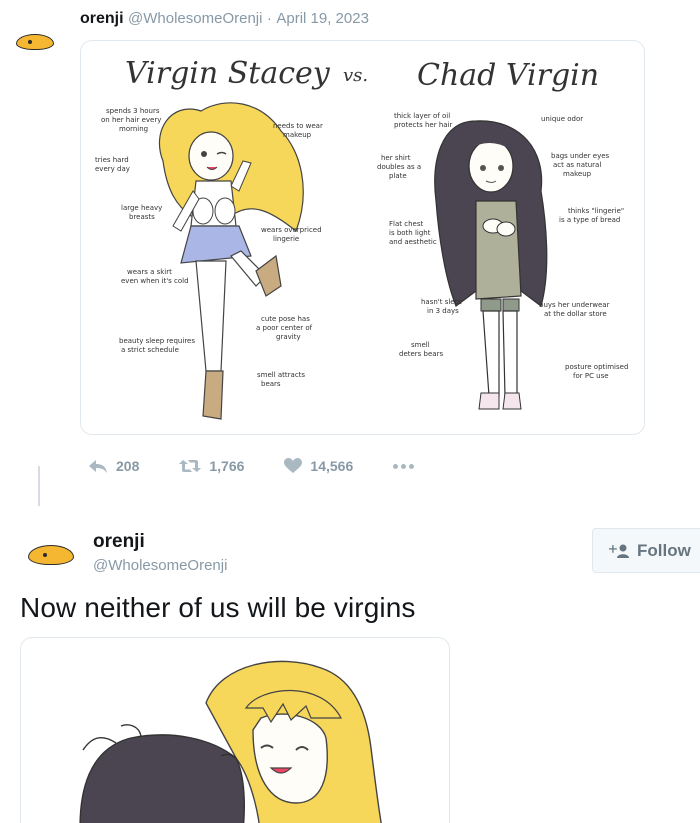 The height and width of the screenshot is (823, 700). I want to click on right-note: her shirt, so click(396, 158).